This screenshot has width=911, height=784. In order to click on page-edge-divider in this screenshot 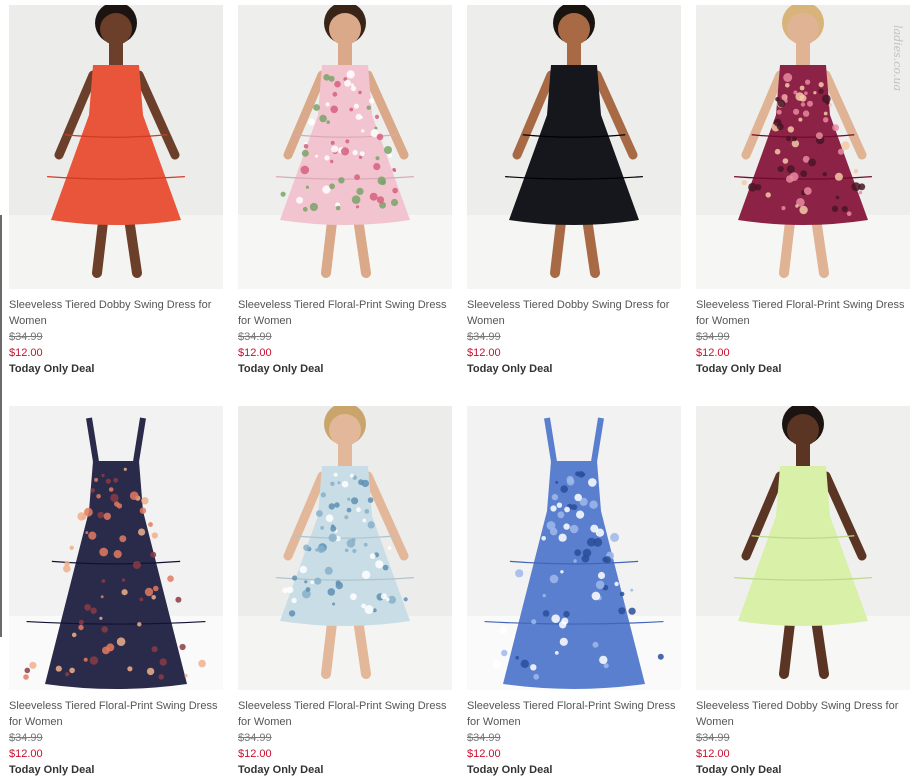, I will do `click(1, 426)`.